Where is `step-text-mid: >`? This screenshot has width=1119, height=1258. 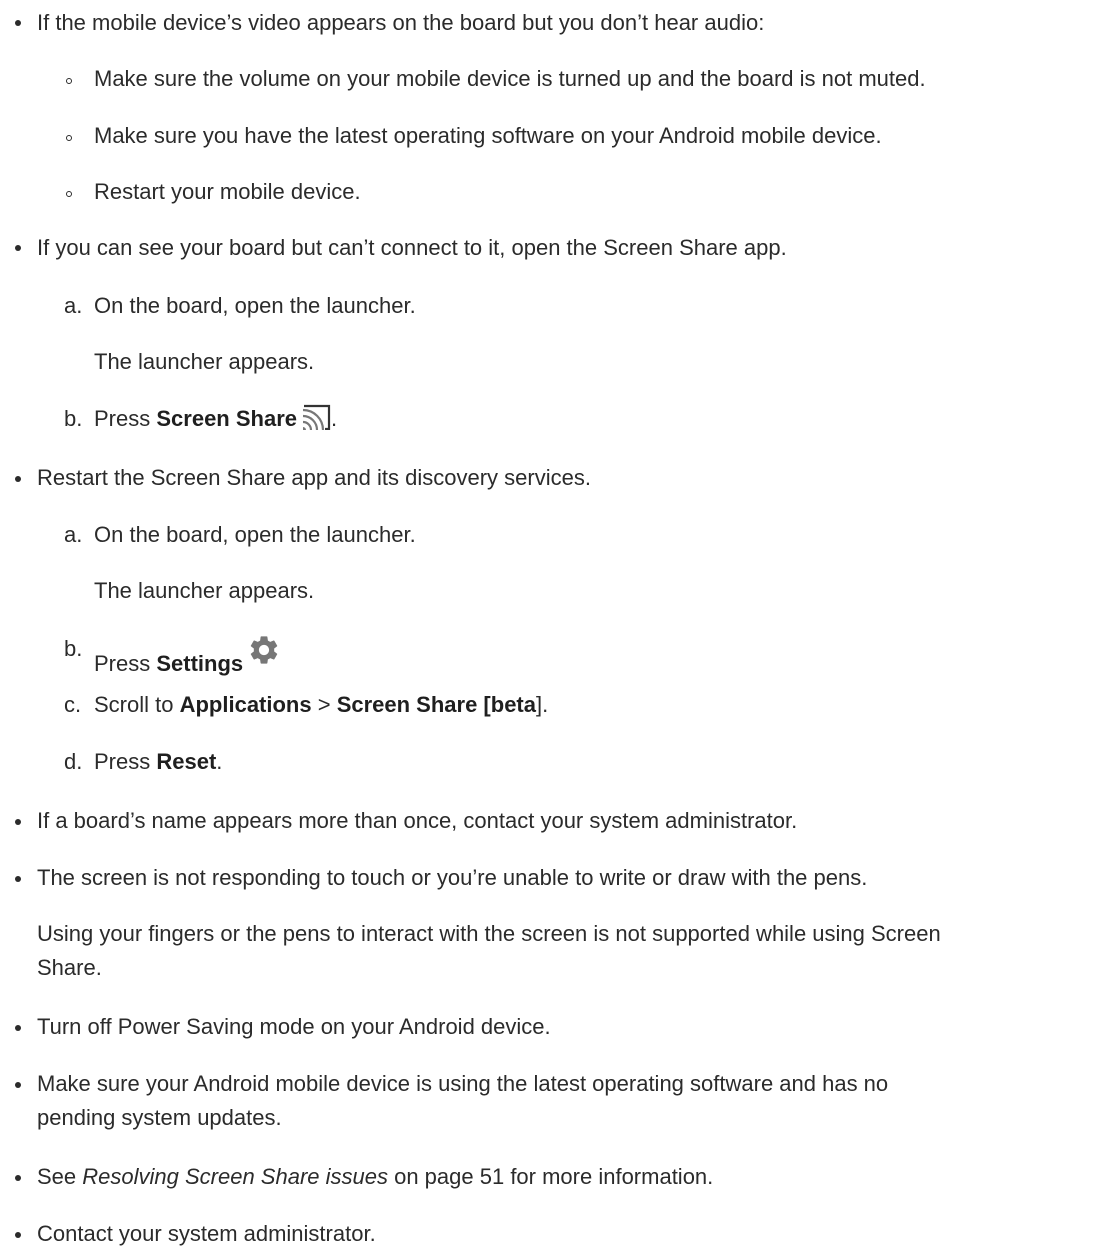 step-text-mid: > is located at coordinates (324, 704).